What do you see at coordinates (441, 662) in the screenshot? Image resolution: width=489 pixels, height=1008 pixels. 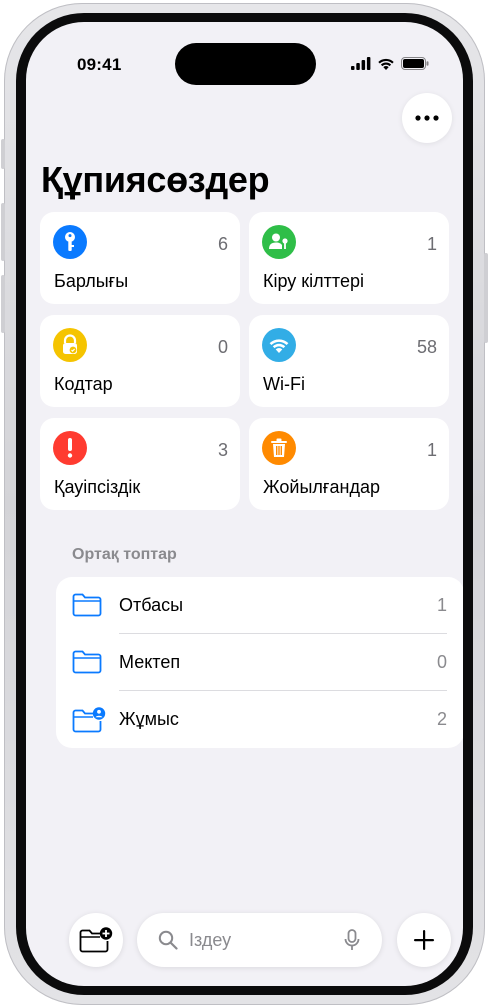 I see `group-count: 0` at bounding box center [441, 662].